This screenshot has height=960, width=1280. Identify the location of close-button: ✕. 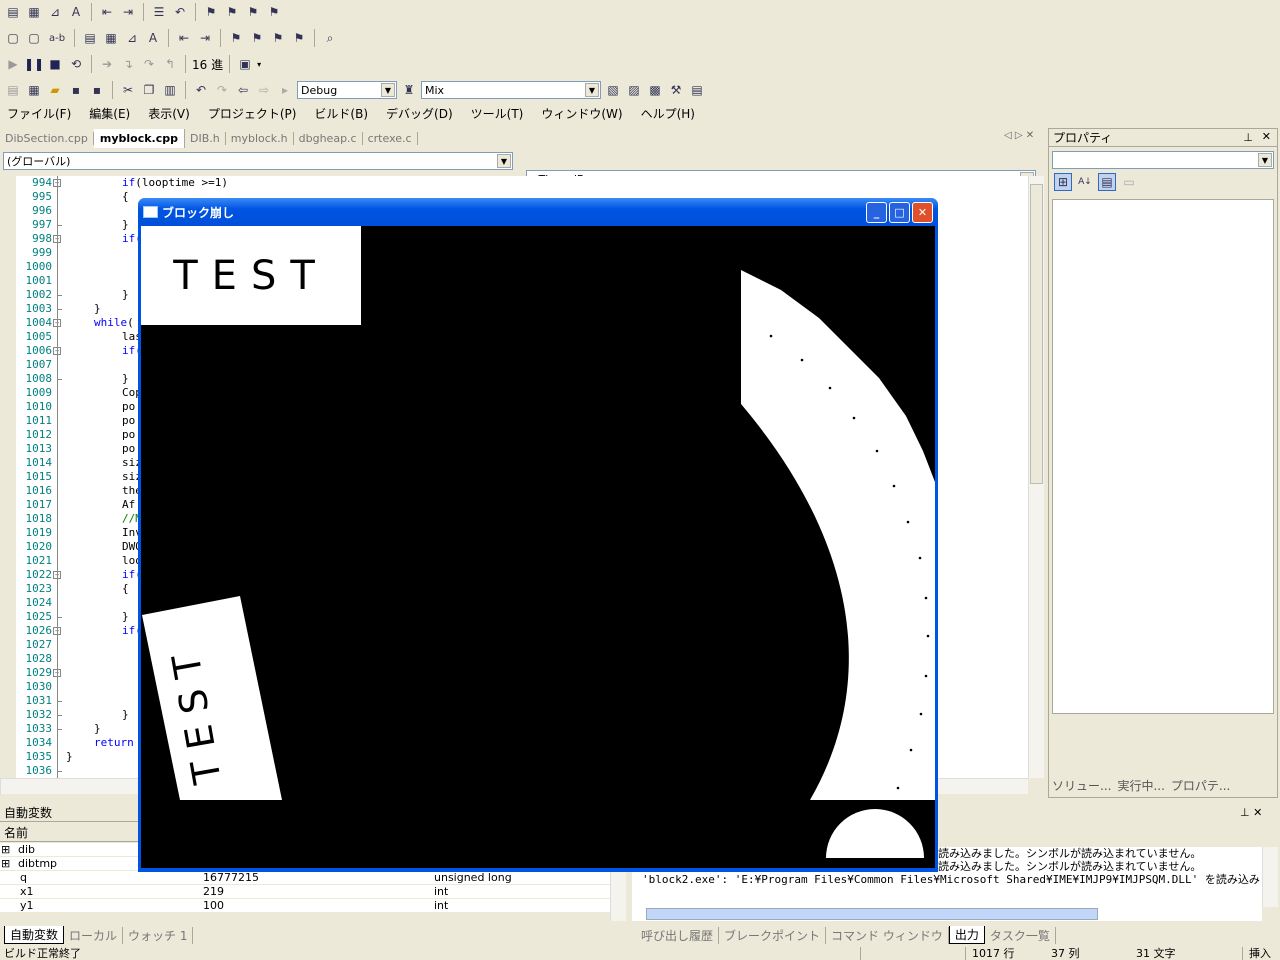
(922, 212).